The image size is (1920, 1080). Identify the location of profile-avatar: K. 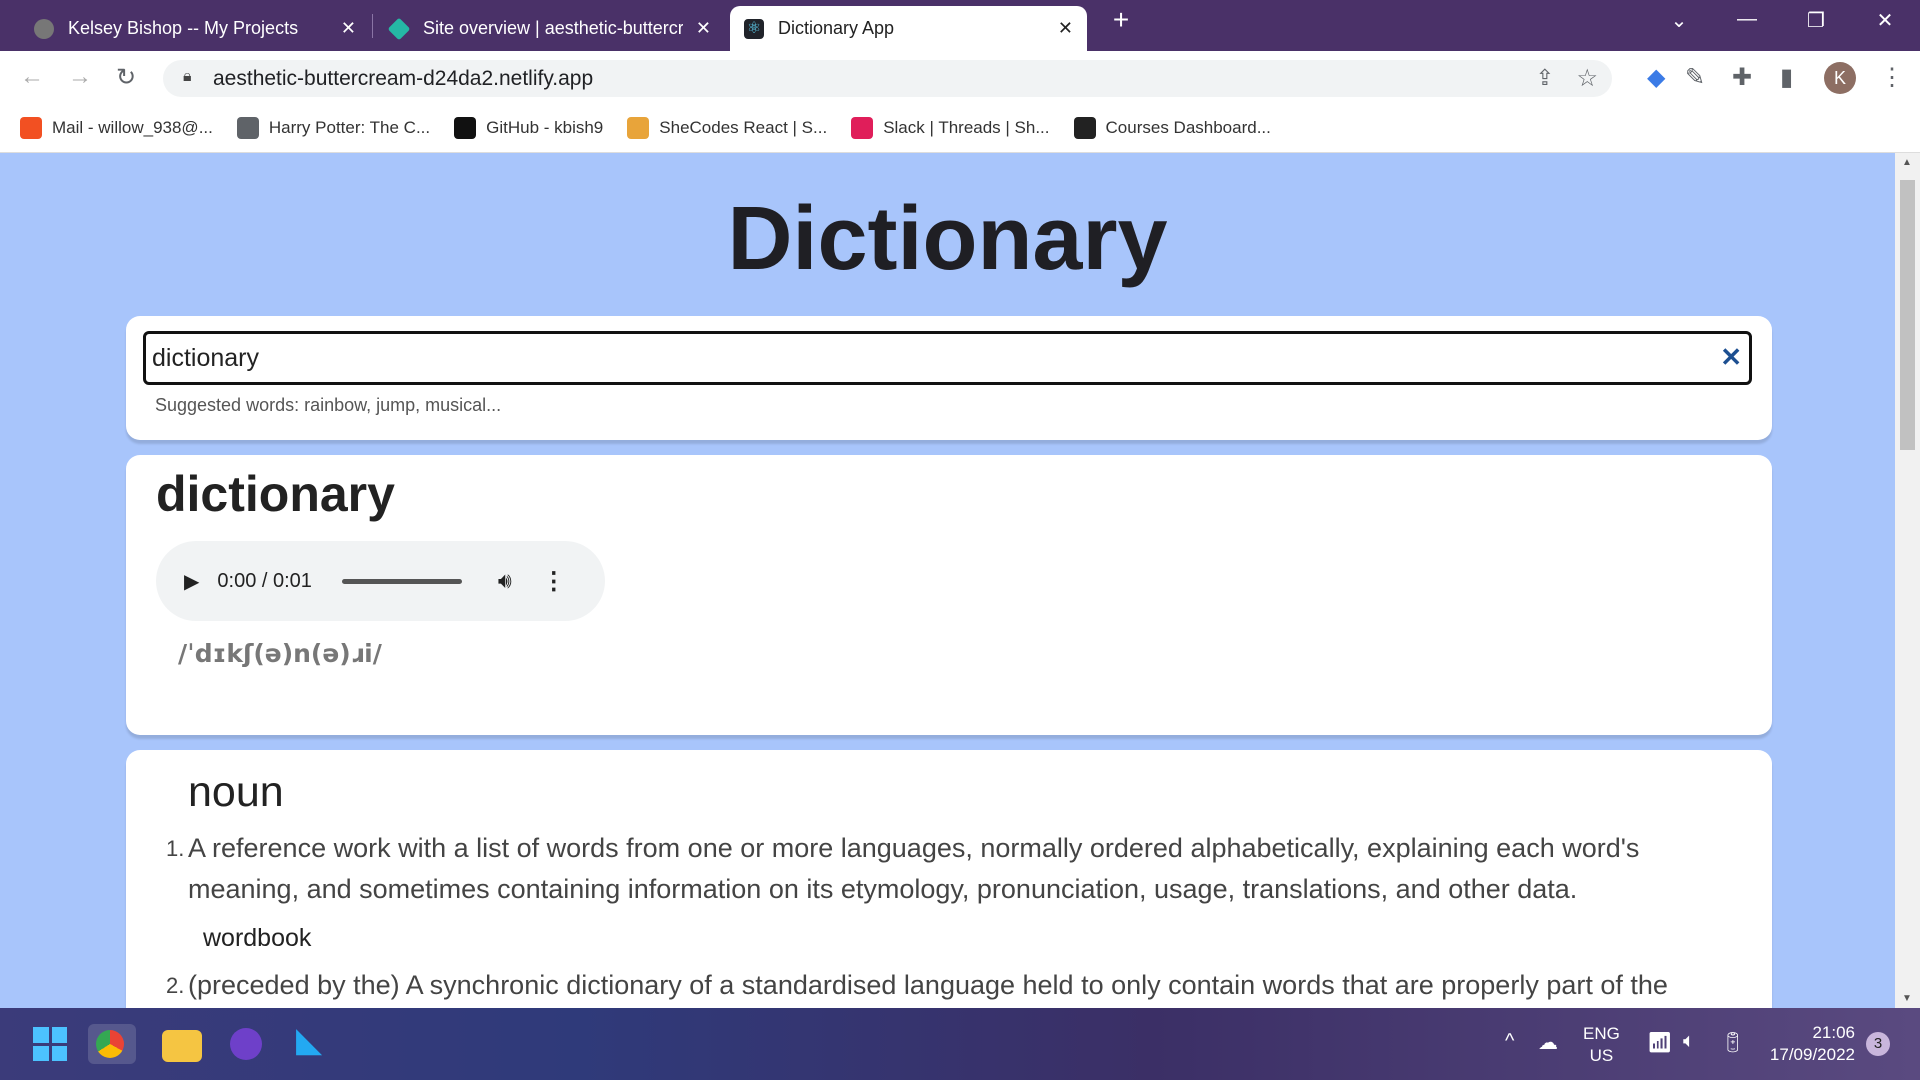
(1840, 78).